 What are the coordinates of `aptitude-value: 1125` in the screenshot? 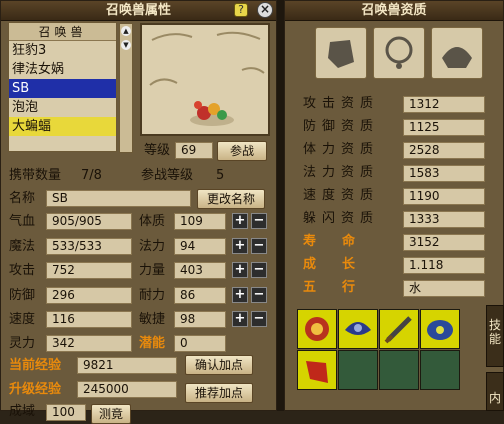 It's located at (444, 127).